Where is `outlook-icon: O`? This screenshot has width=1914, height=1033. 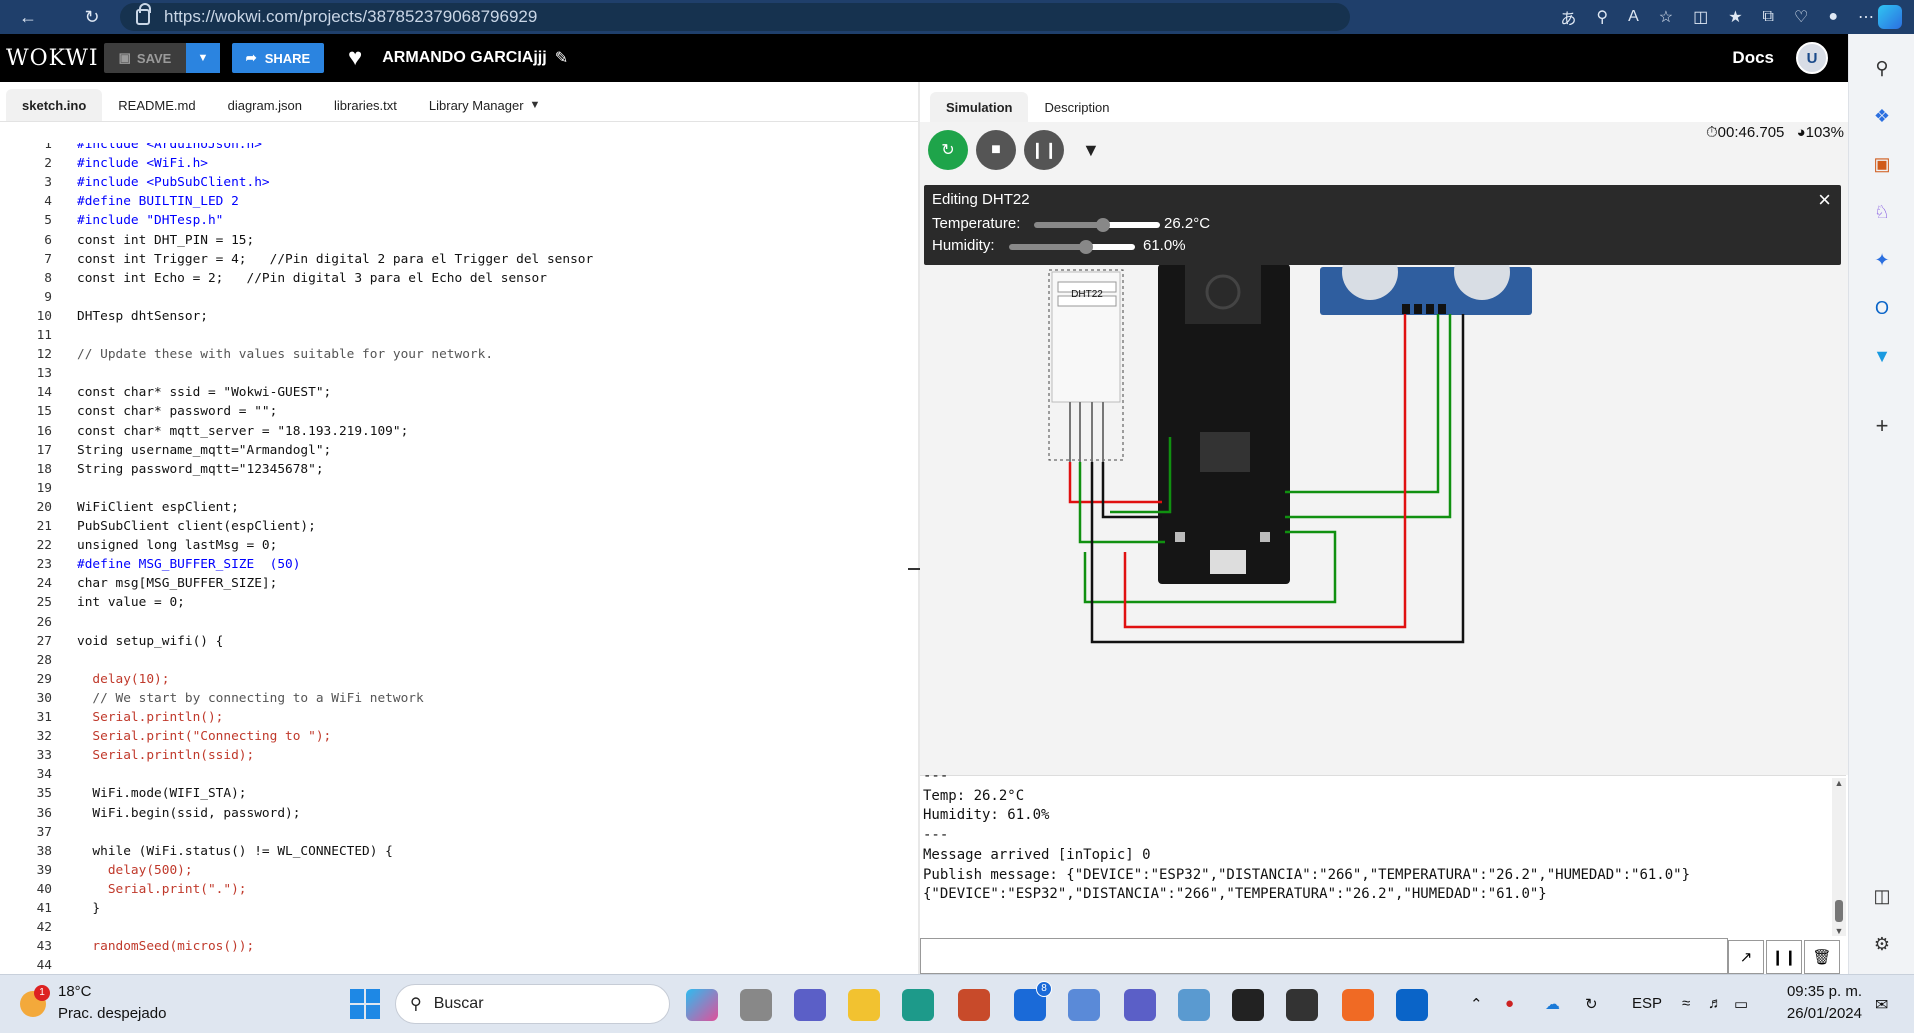 outlook-icon: O is located at coordinates (1882, 308).